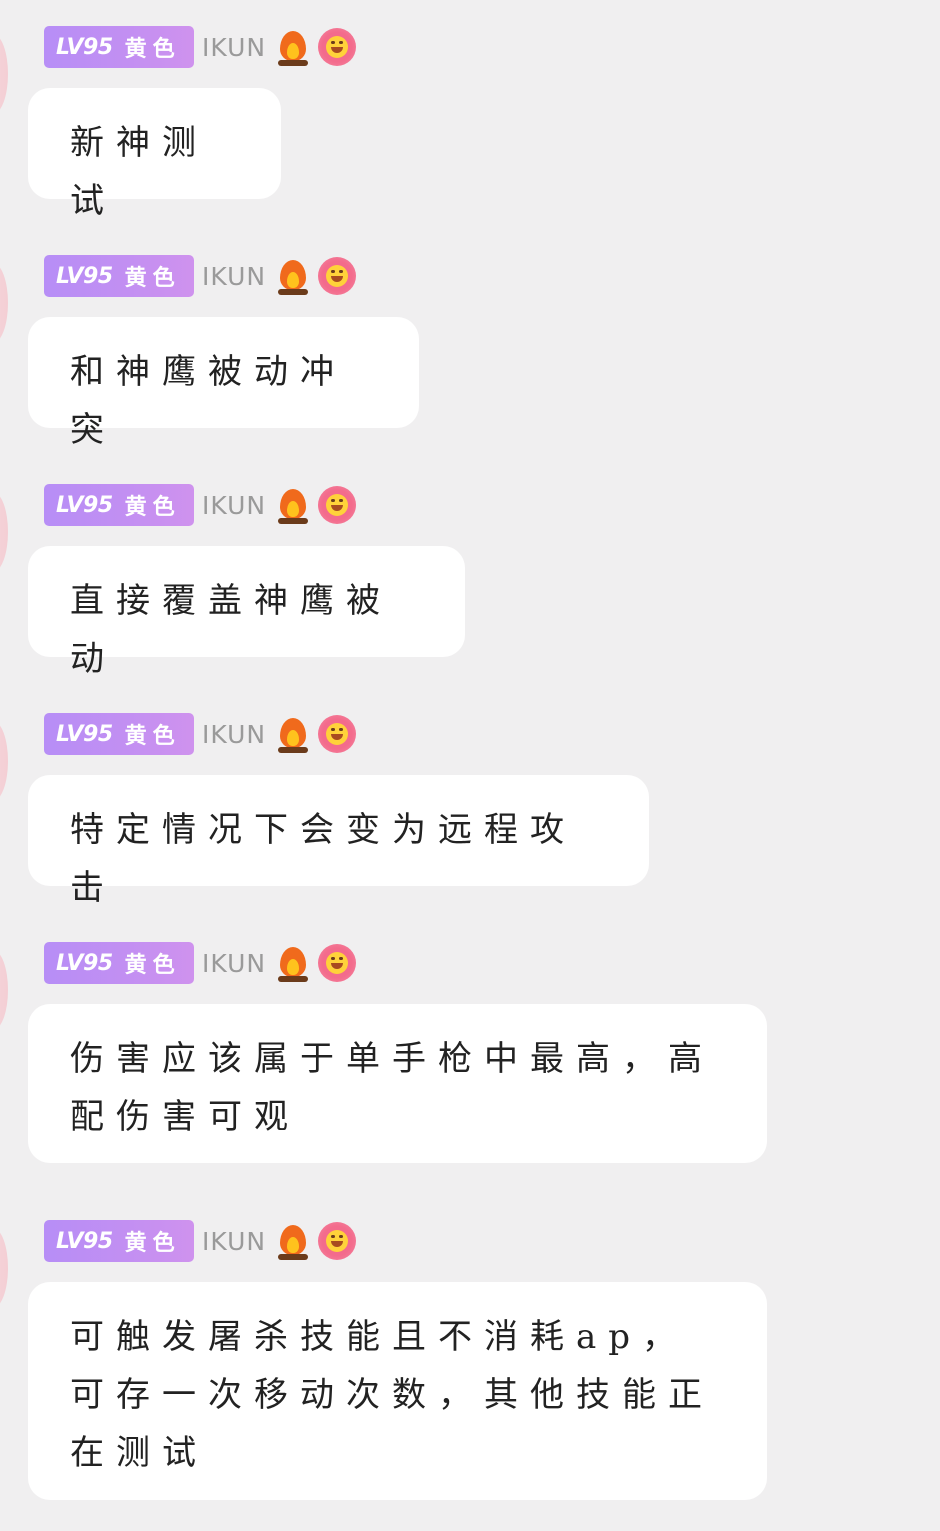  I want to click on message-bubble: 和神鹰被动冲突, so click(223, 383).